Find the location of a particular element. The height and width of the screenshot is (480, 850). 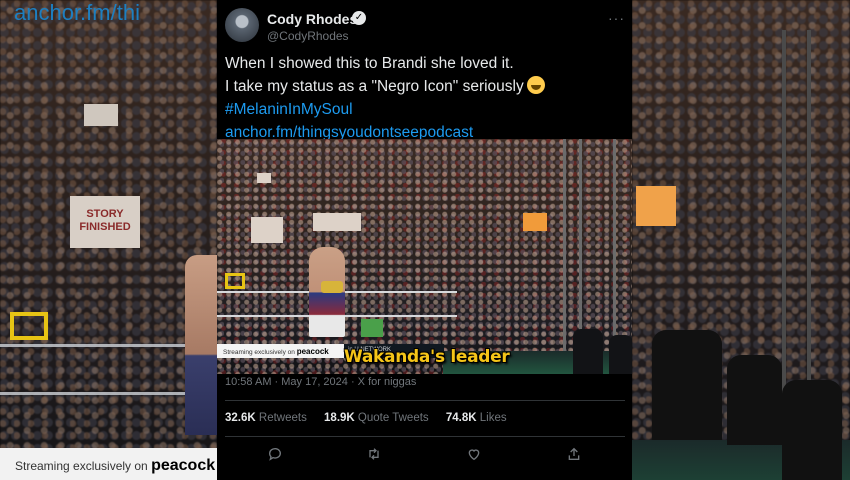

retweets-label: Retweets is located at coordinates (282, 418).